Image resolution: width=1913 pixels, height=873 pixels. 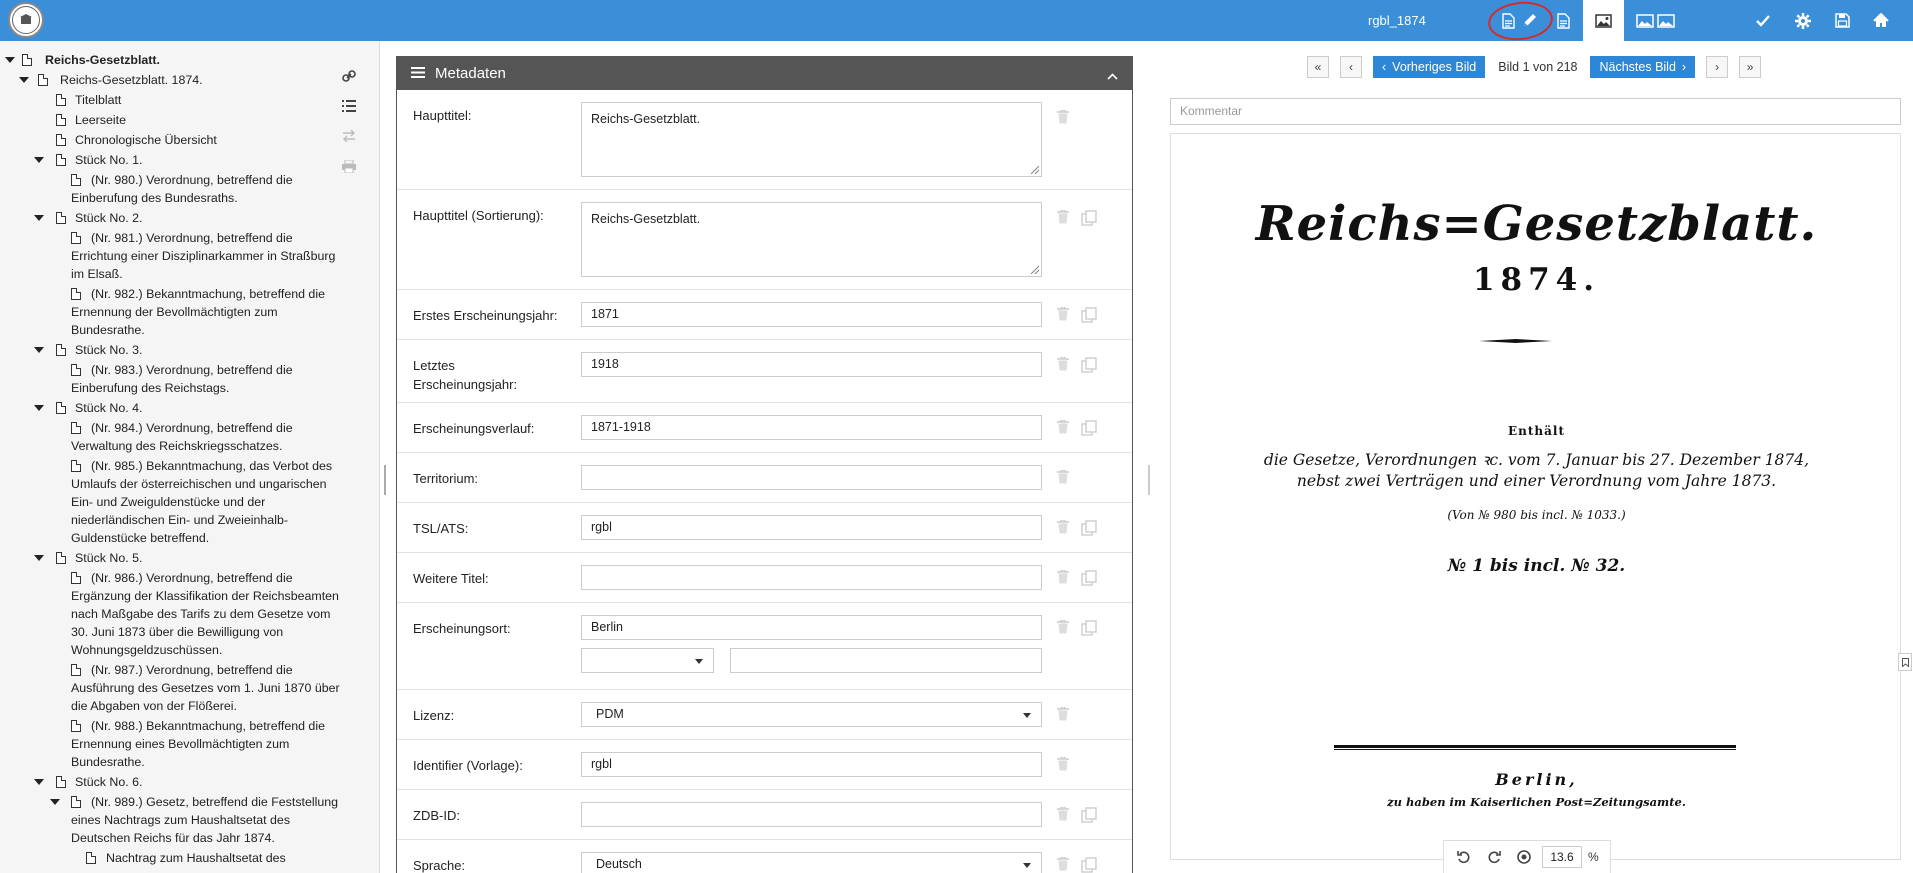 I want to click on print-icon, so click(x=349, y=166).